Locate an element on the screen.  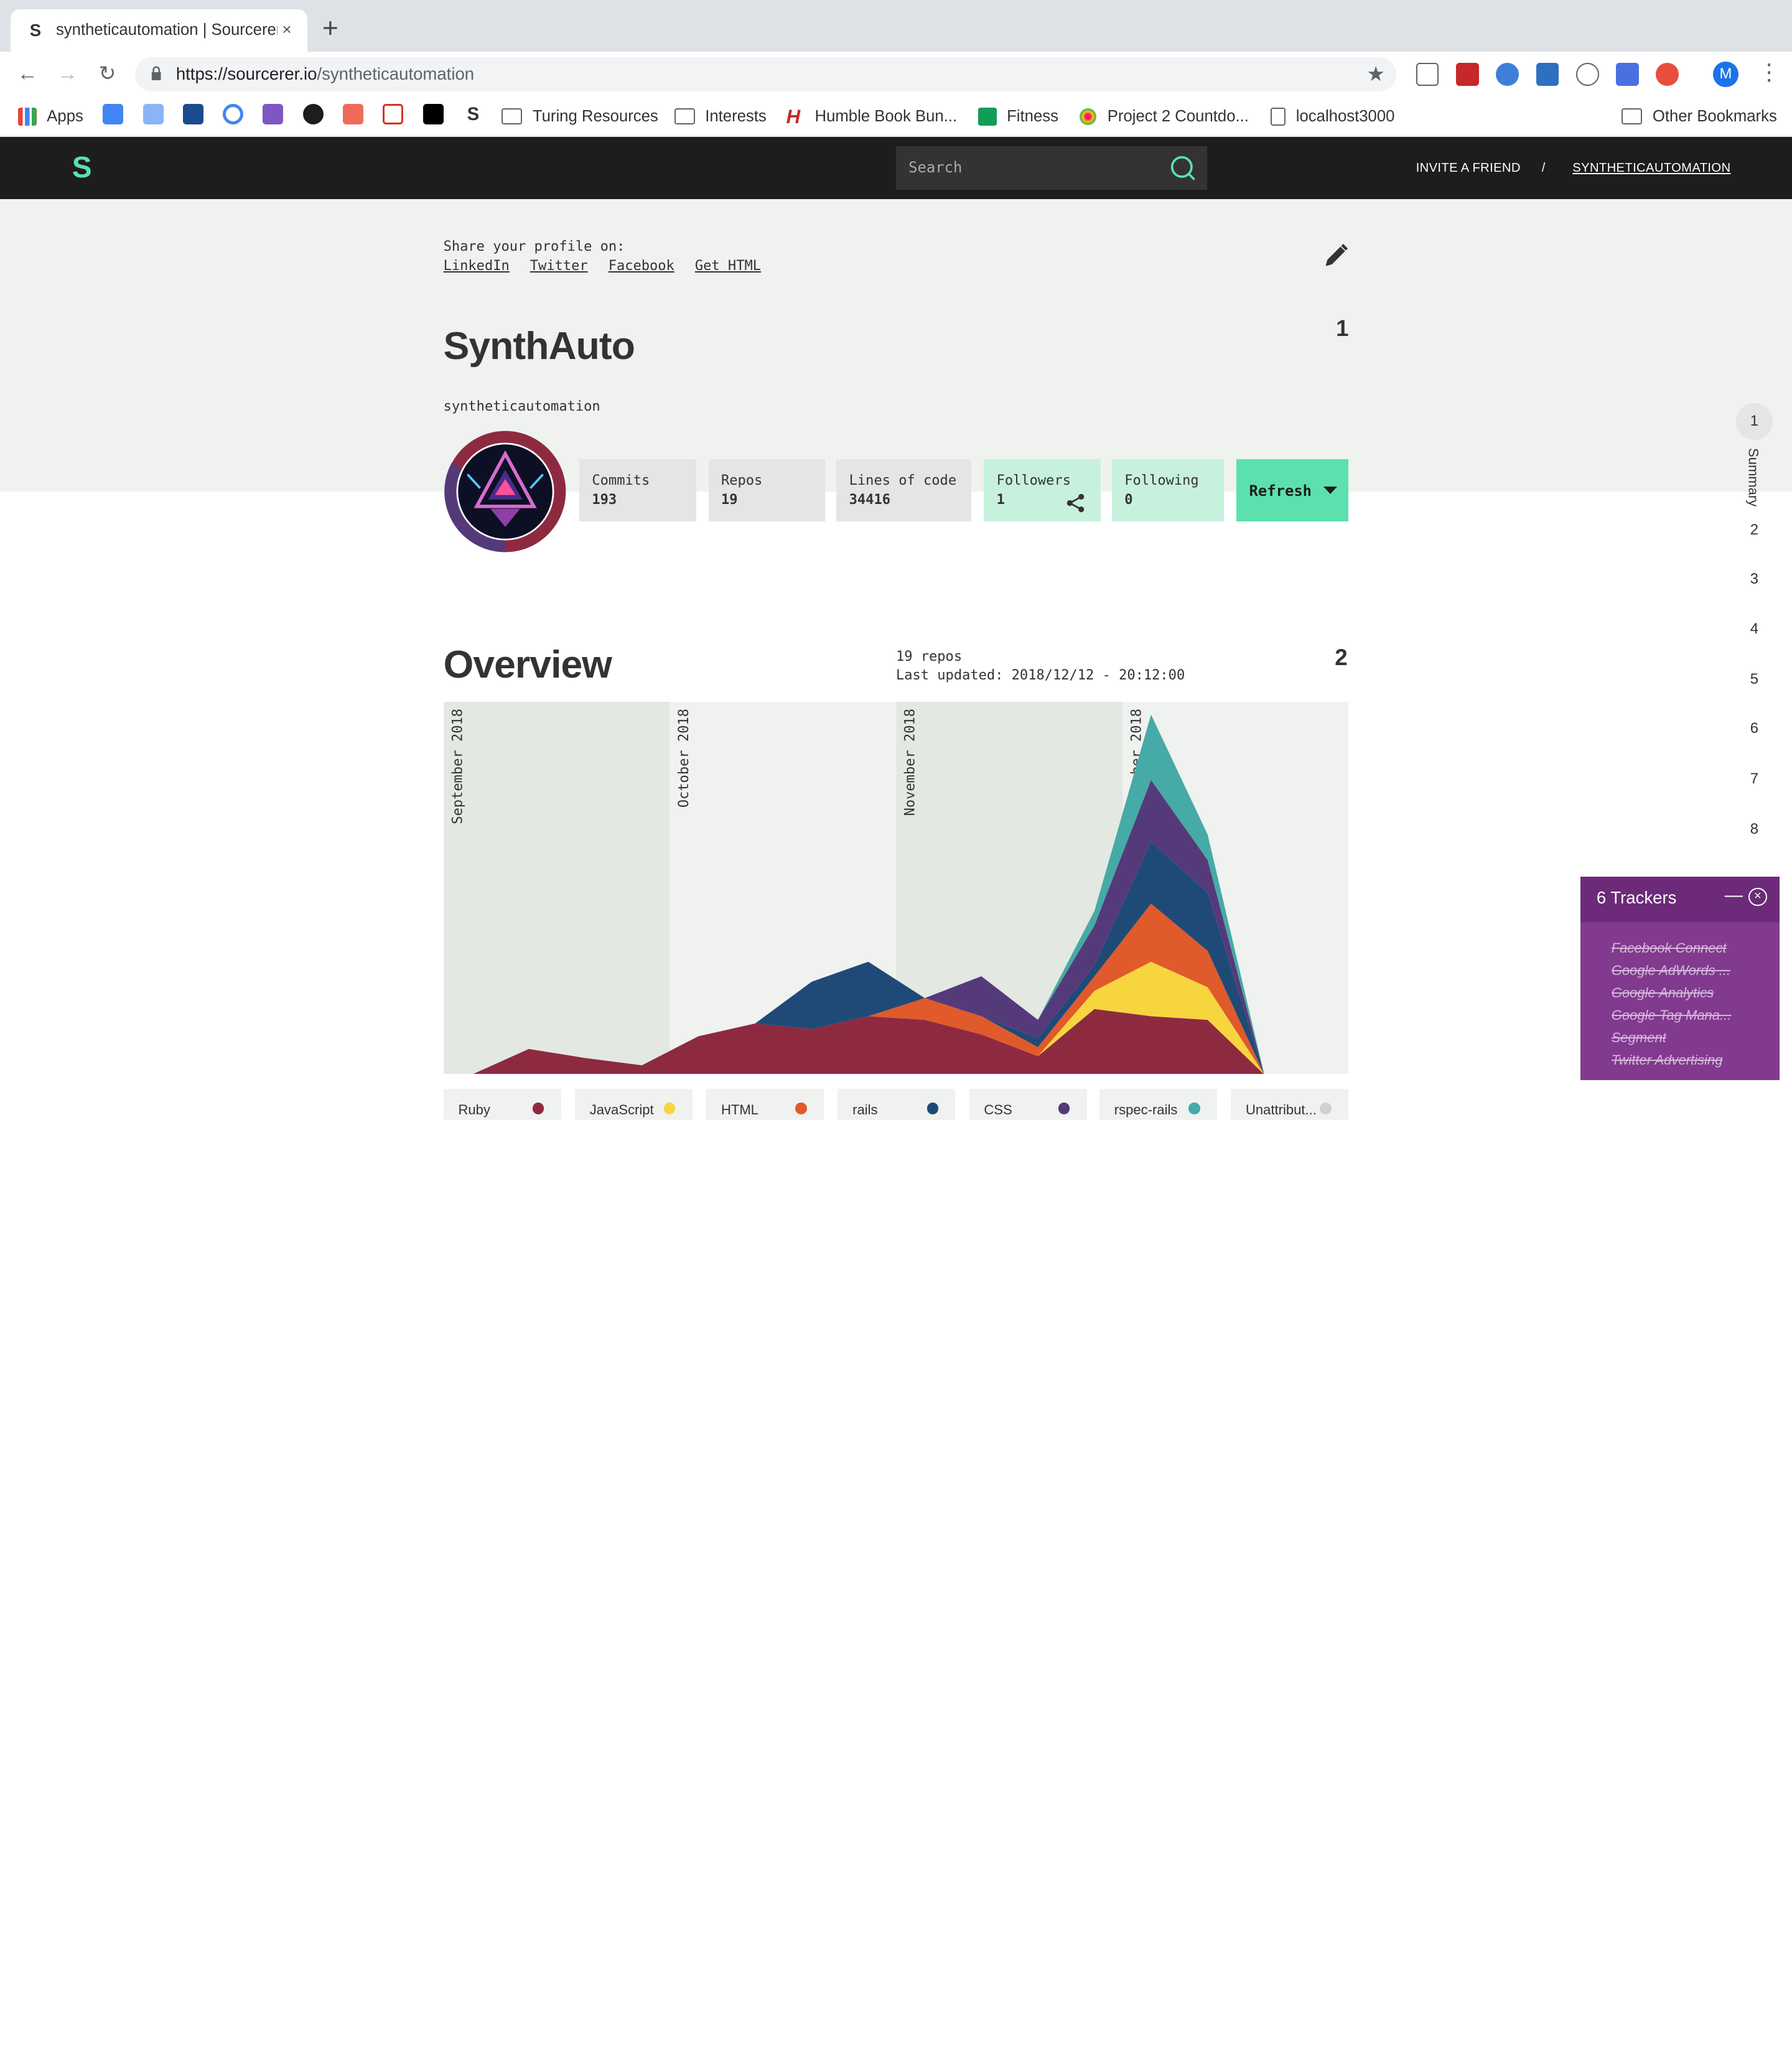
last-updated: Last updated: 2018/12/12 - 20:12:00 is located at coordinates (1040, 675).